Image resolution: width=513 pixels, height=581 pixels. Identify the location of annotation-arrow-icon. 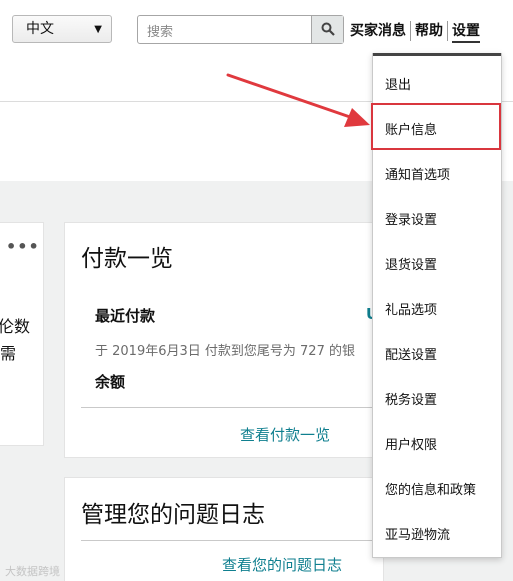
(298, 100).